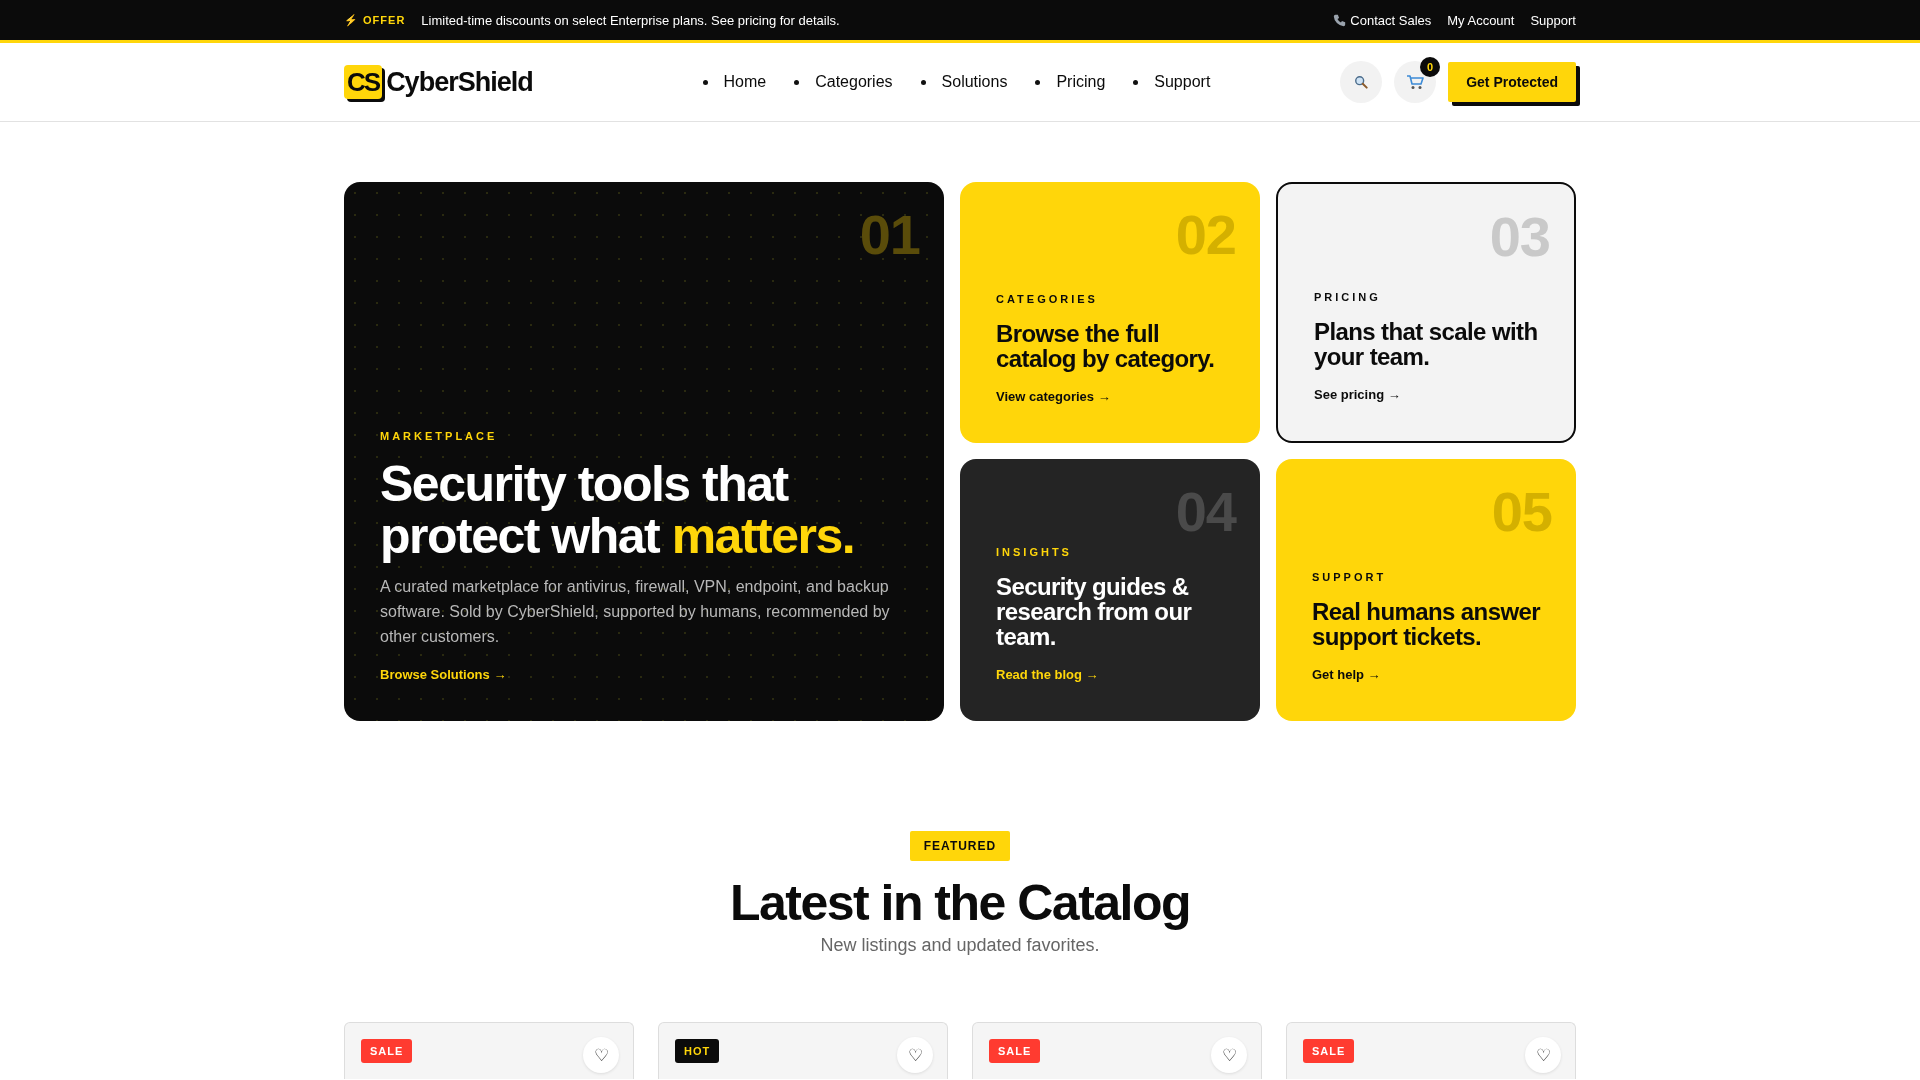 This screenshot has height=1080, width=1920. Describe the element at coordinates (889, 234) in the screenshot. I see `card-number: 01` at that location.